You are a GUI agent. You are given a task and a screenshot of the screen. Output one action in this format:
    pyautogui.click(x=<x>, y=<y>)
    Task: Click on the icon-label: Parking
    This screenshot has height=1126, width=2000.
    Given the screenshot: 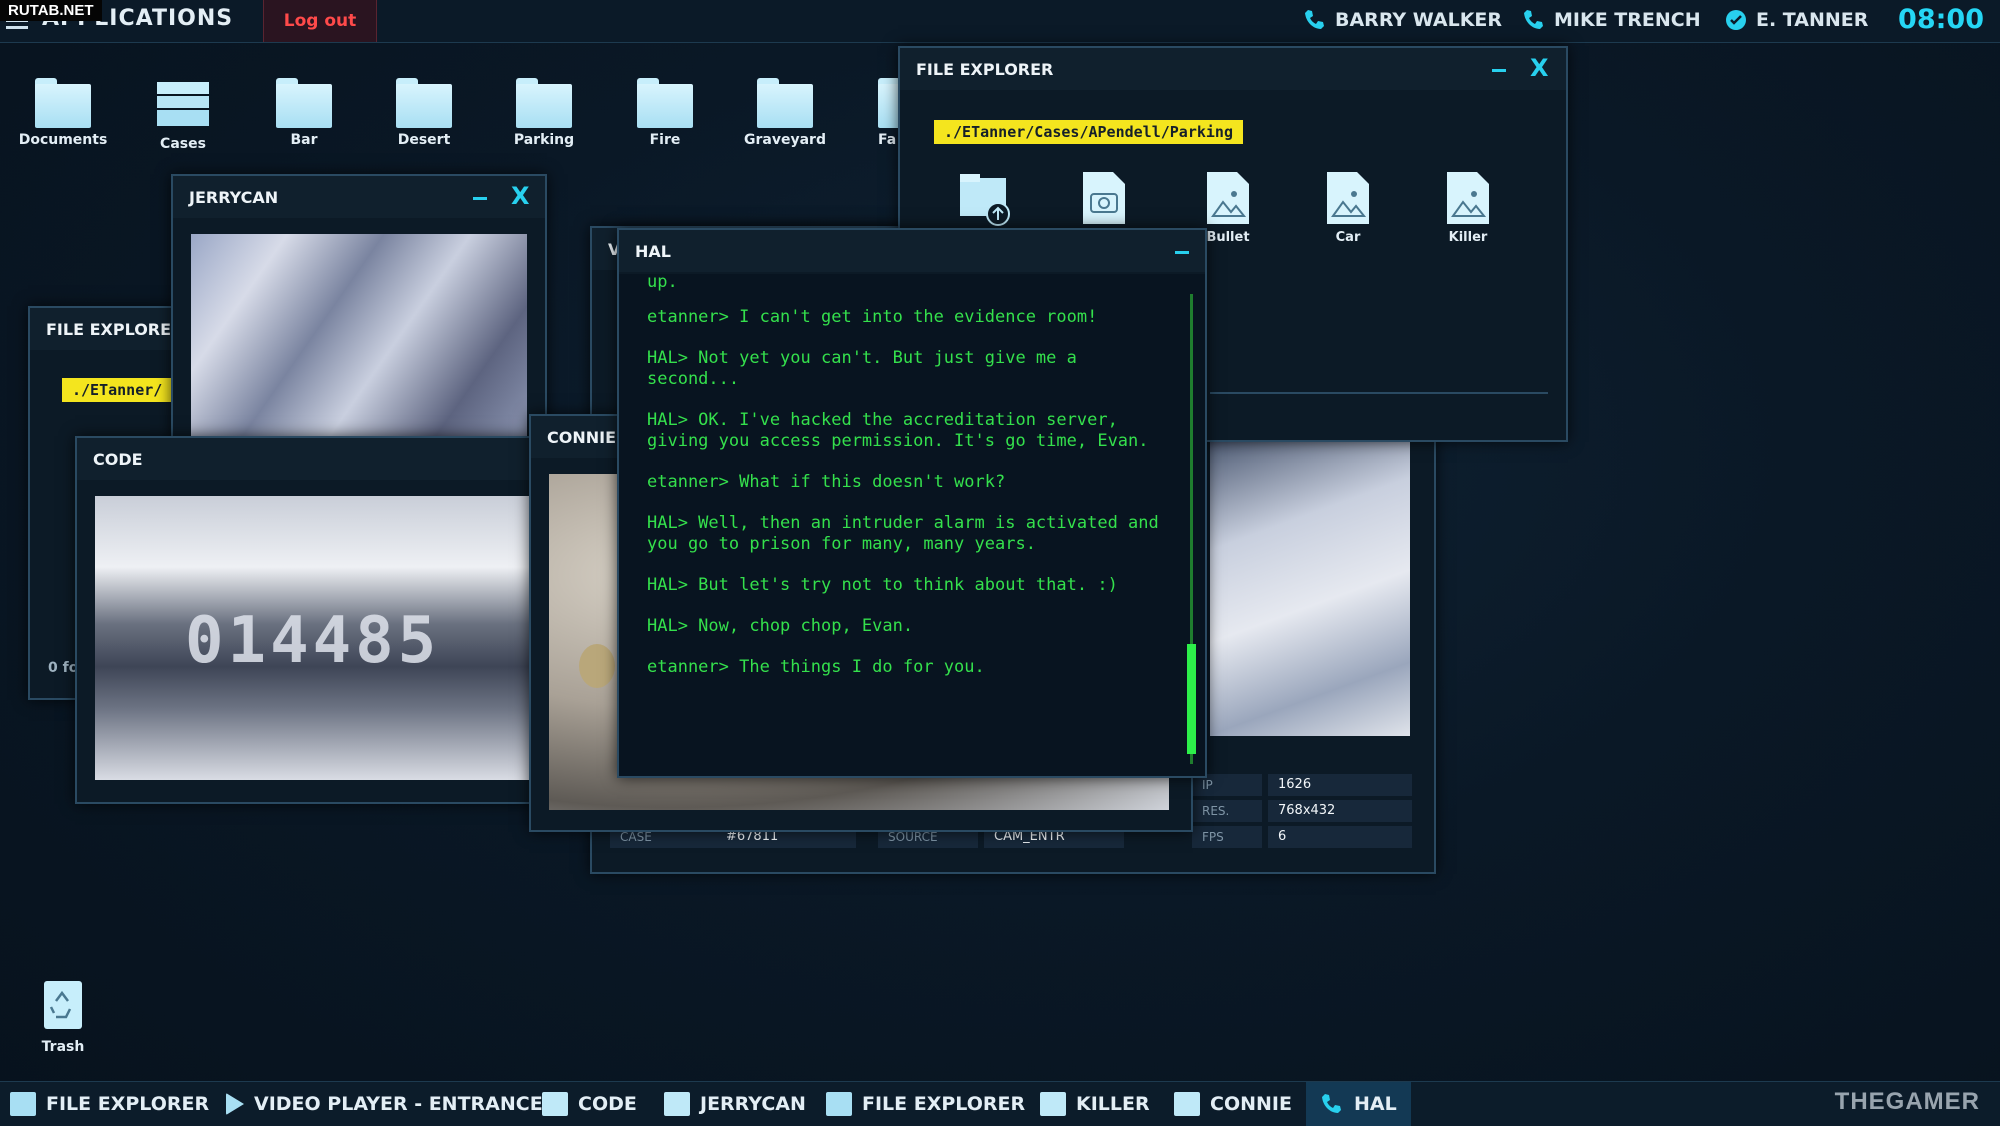 What is the action you would take?
    pyautogui.click(x=544, y=140)
    